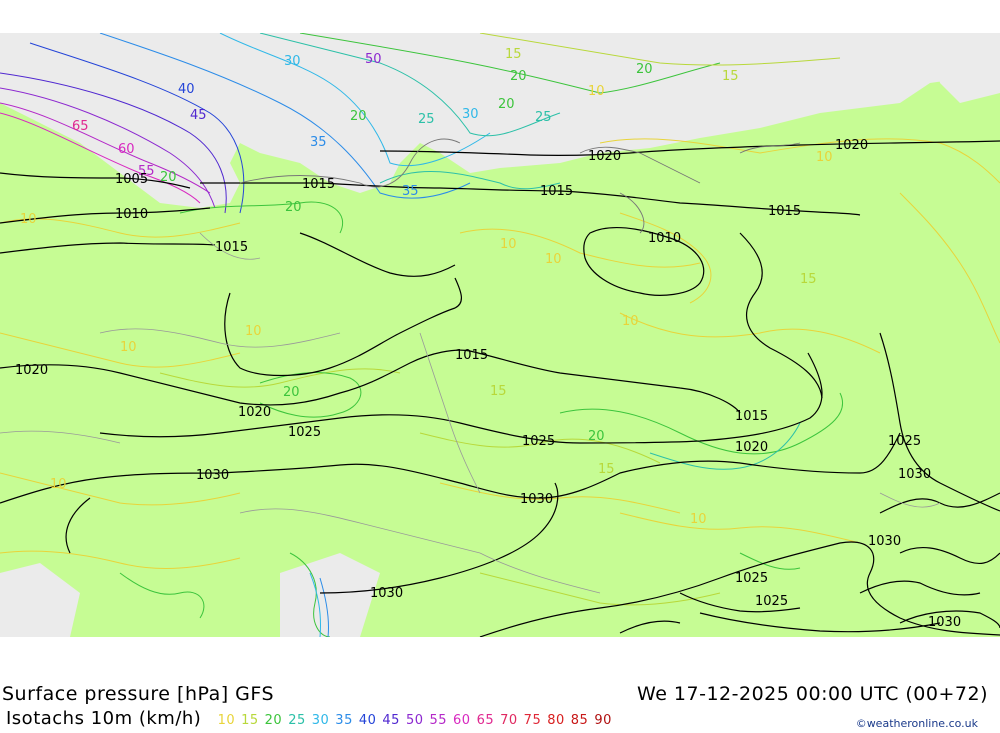 The height and width of the screenshot is (733, 1000). What do you see at coordinates (186, 89) in the screenshot?
I see `isotach-label: 40` at bounding box center [186, 89].